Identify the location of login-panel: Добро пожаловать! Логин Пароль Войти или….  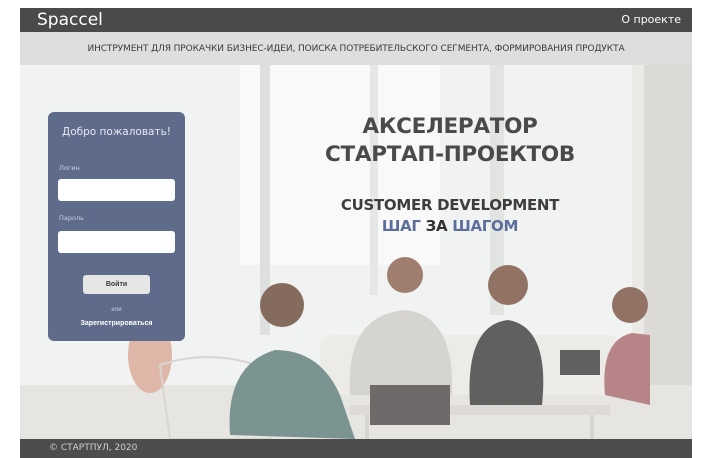
(116, 226).